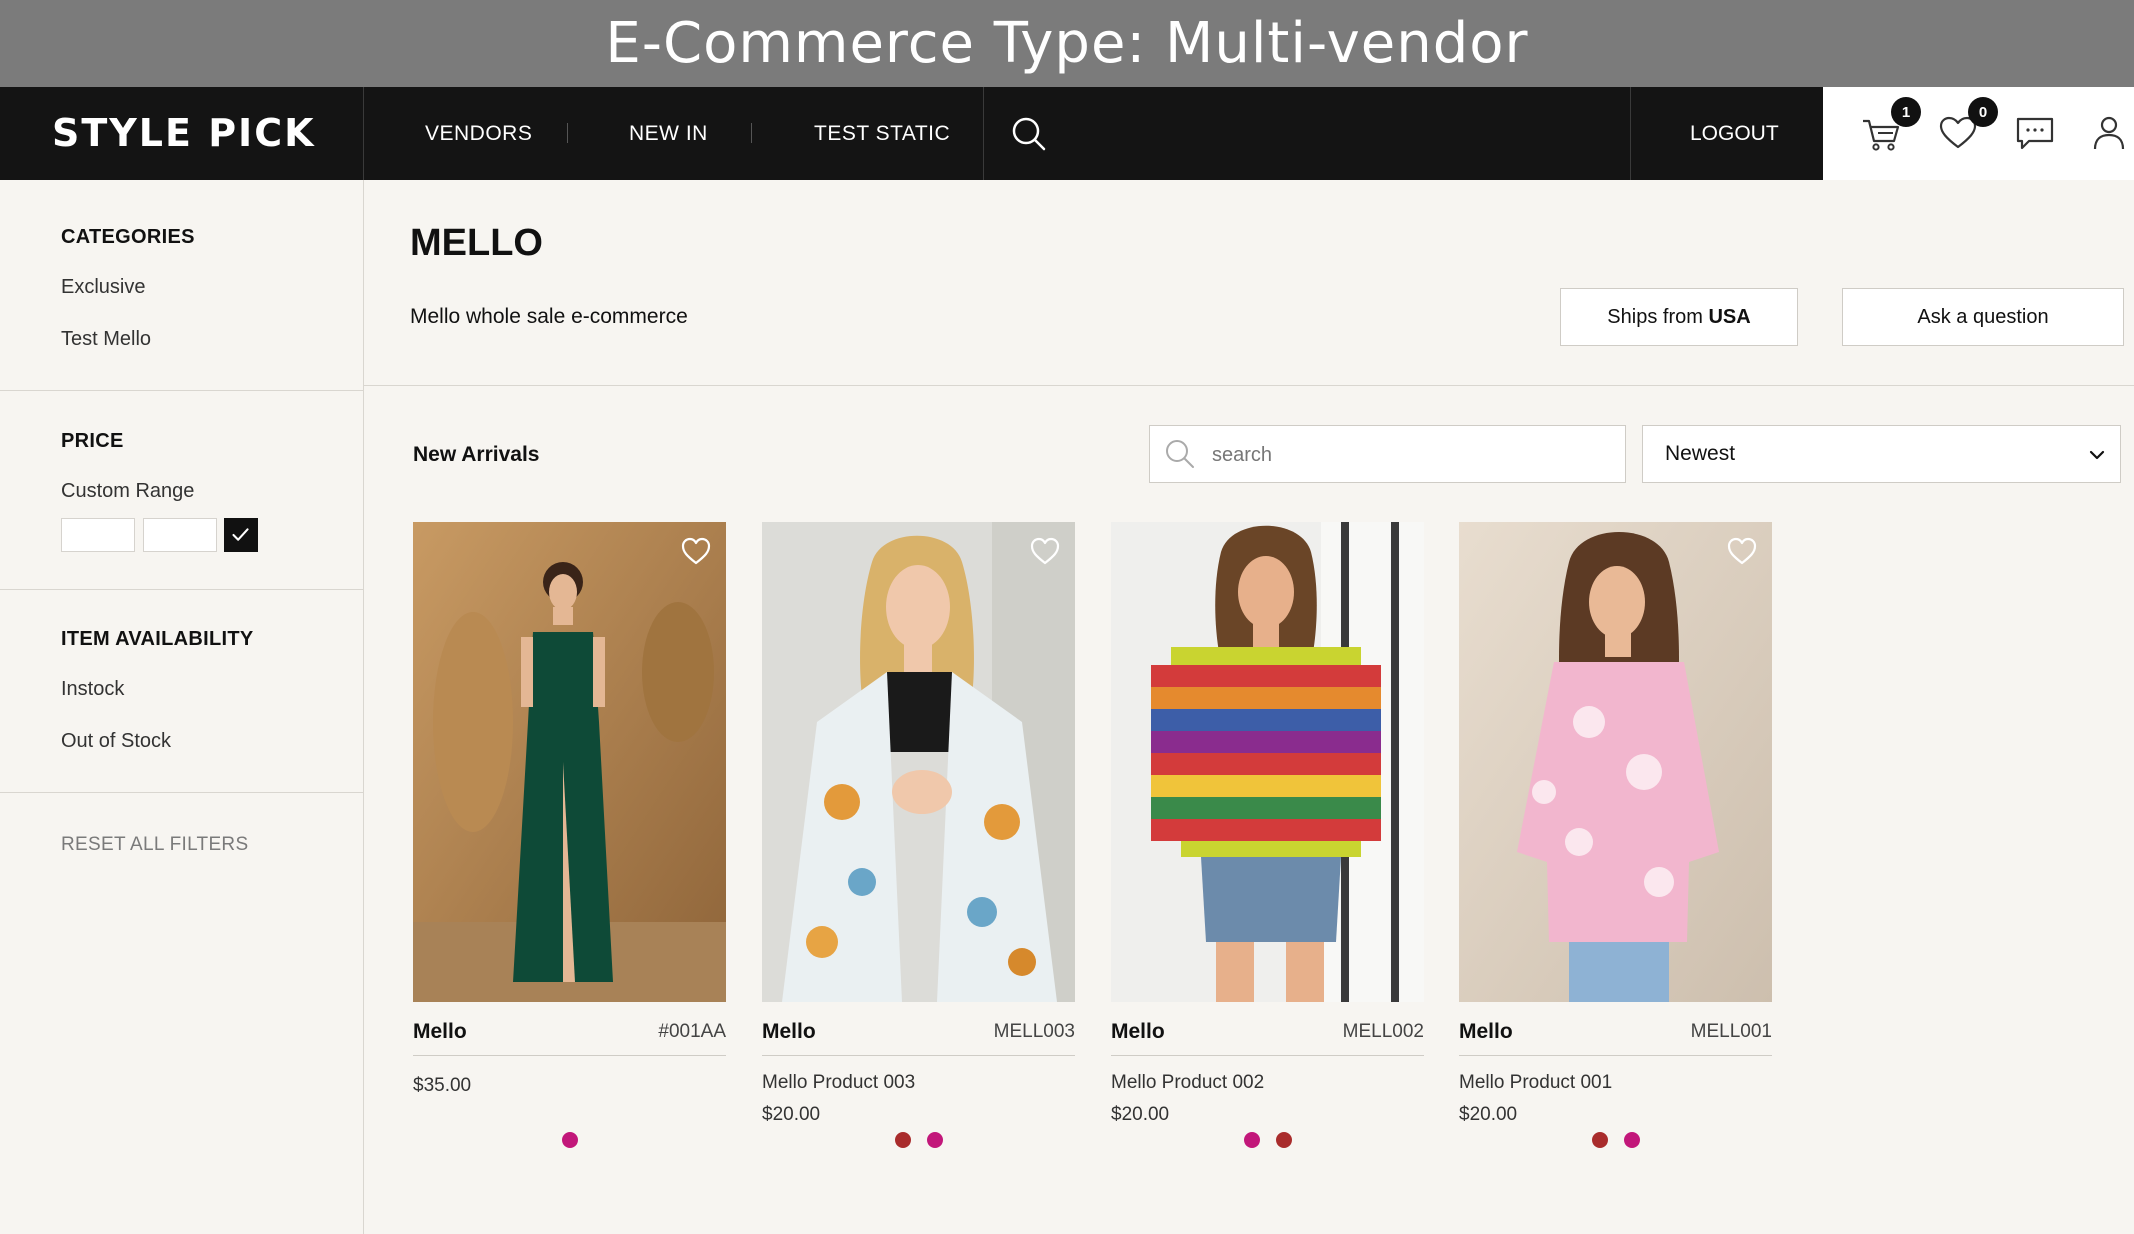 Image resolution: width=2134 pixels, height=1234 pixels. I want to click on section-title: New Arrivals, so click(476, 454).